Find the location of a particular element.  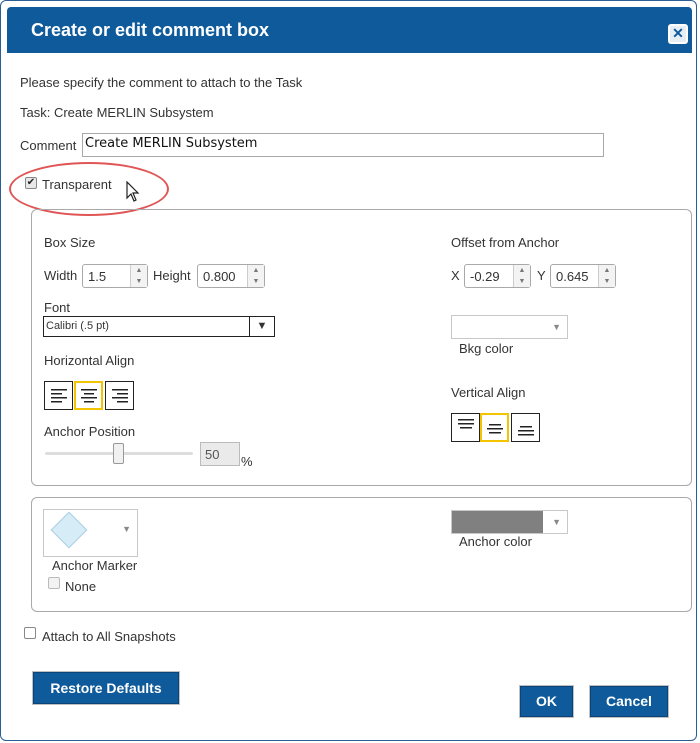

transparent-checkbox: ✔ is located at coordinates (31, 183).